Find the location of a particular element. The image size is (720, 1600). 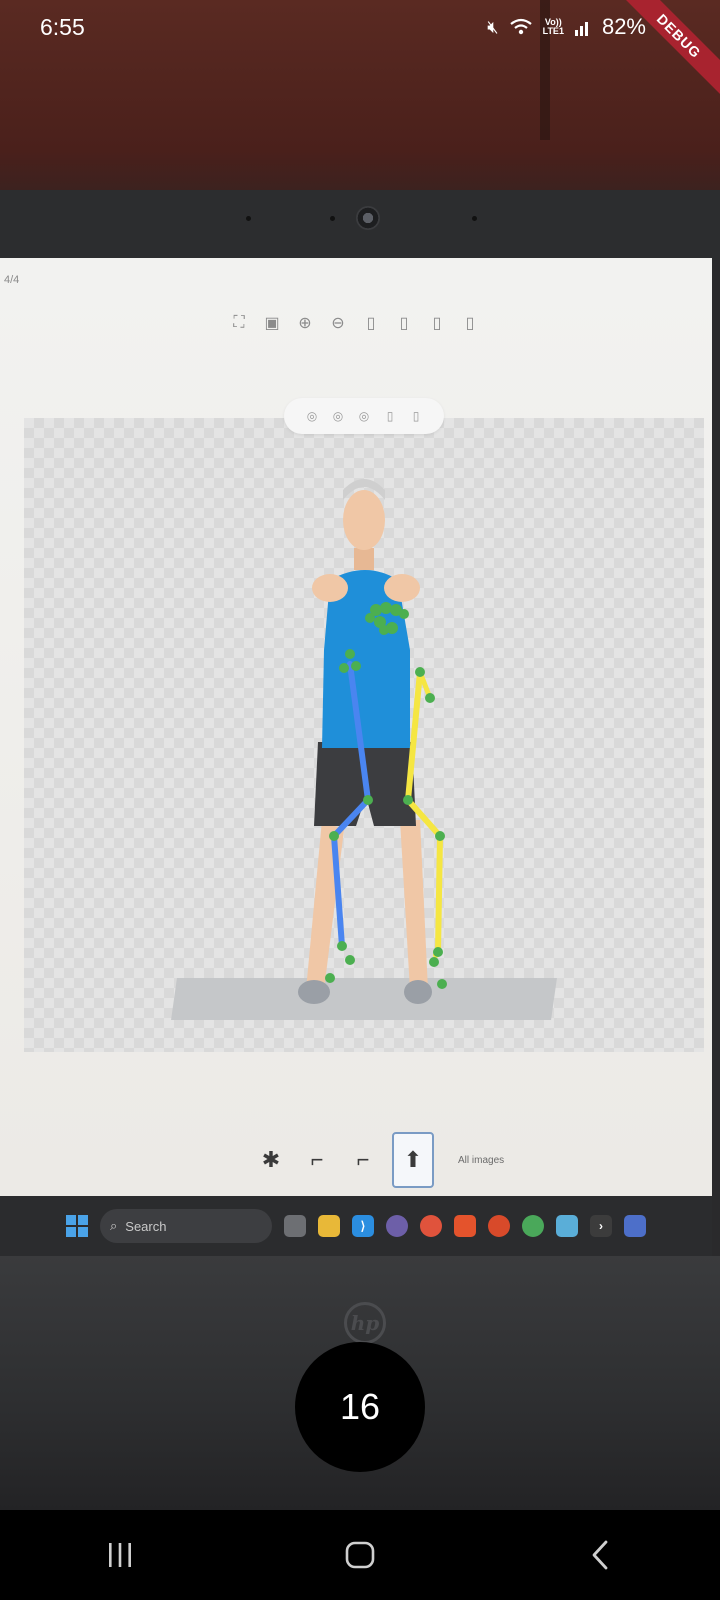

volte-line2: LTE1 is located at coordinates (553, 31).